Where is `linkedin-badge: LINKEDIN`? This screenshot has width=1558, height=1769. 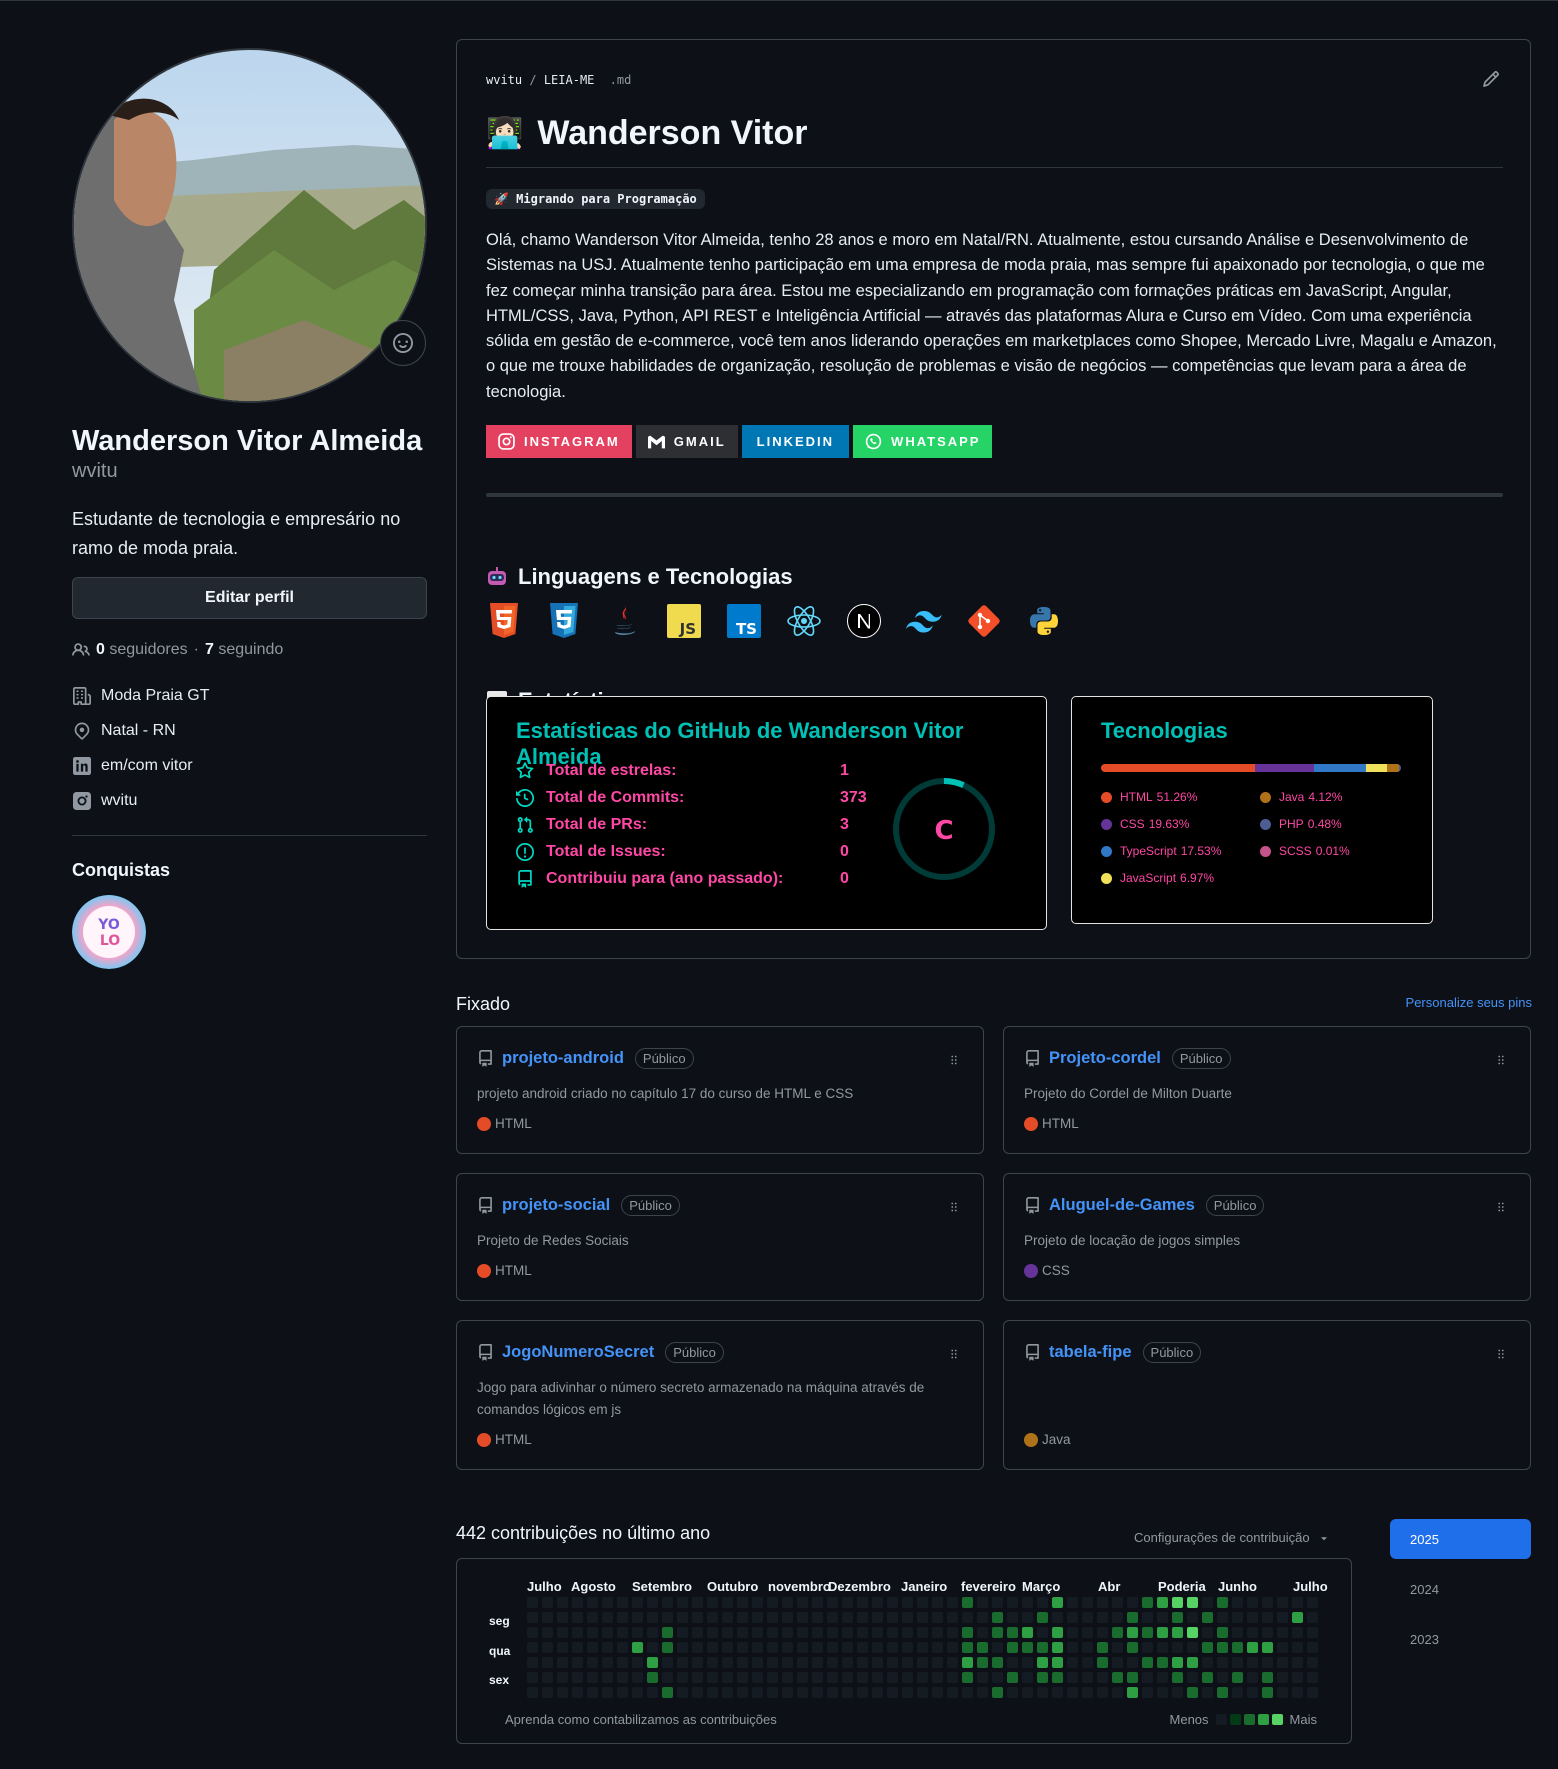
linkedin-badge: LINKEDIN is located at coordinates (795, 441).